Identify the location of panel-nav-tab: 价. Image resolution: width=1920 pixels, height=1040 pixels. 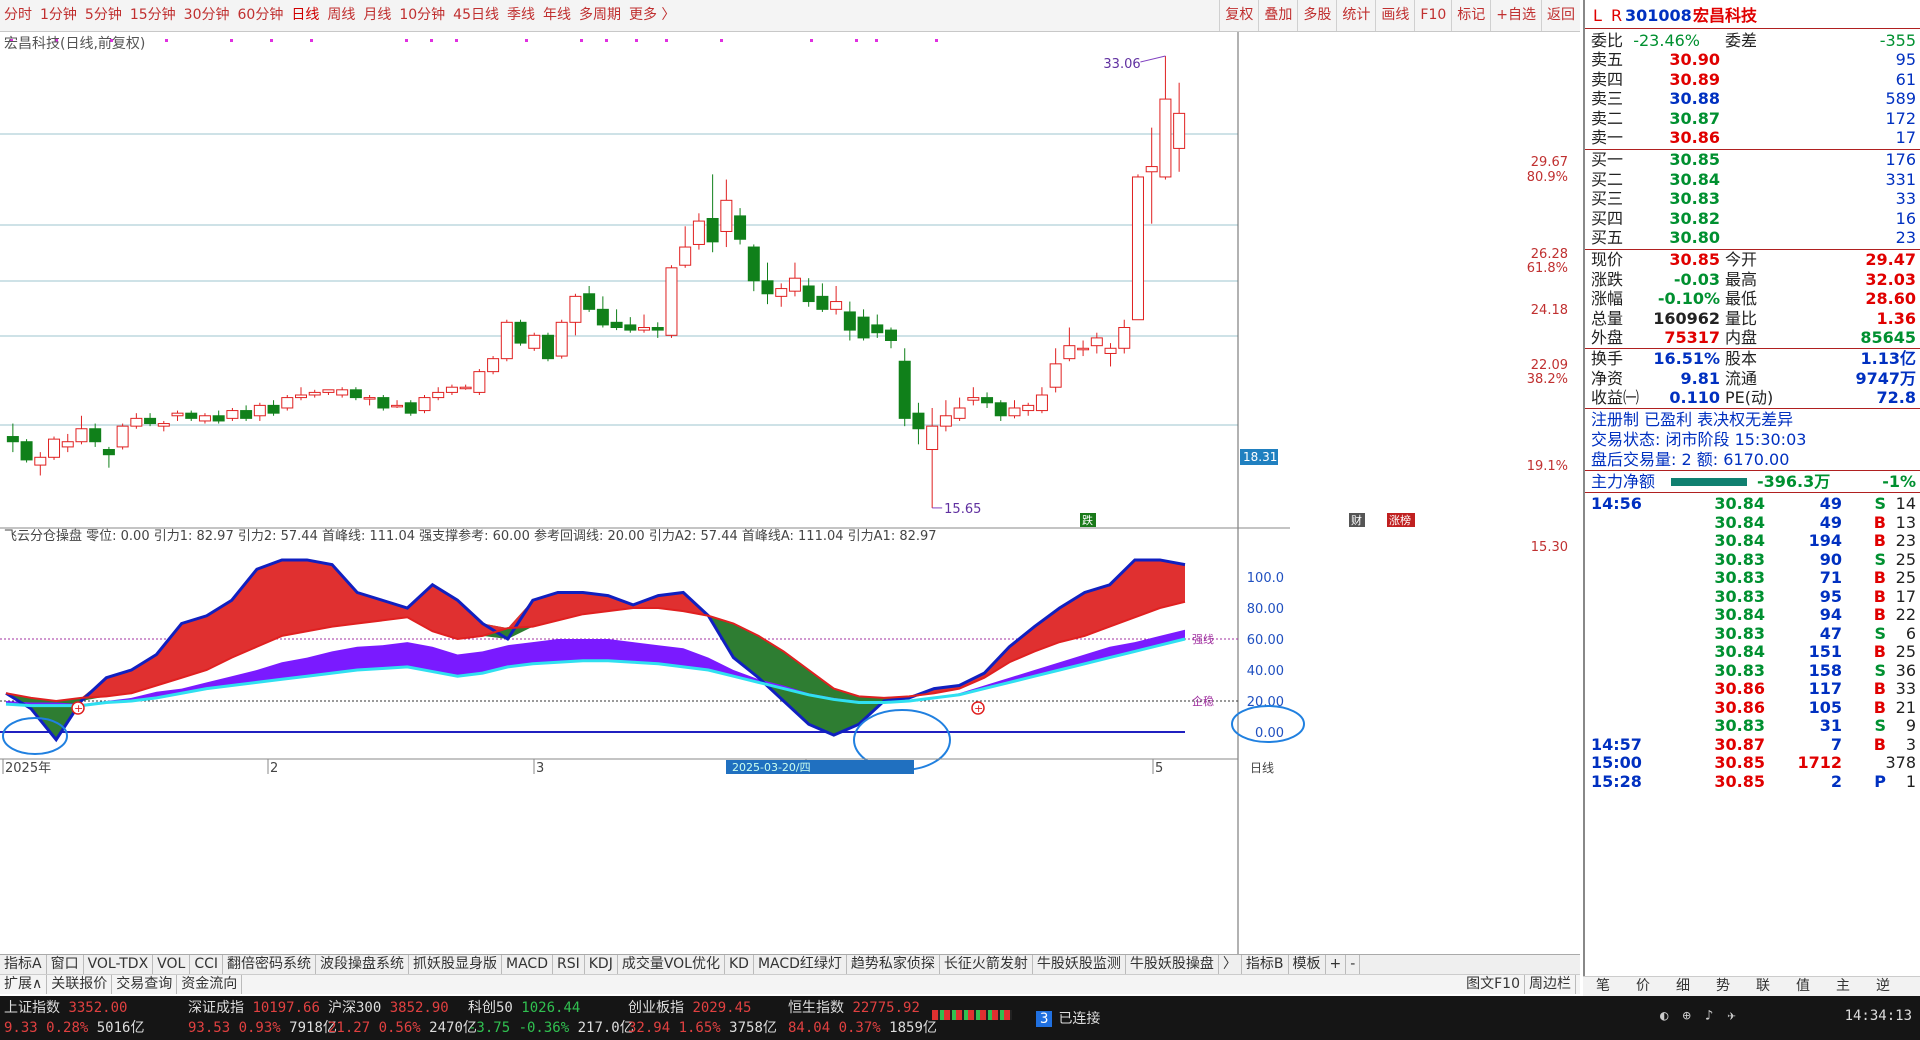
(1643, 986).